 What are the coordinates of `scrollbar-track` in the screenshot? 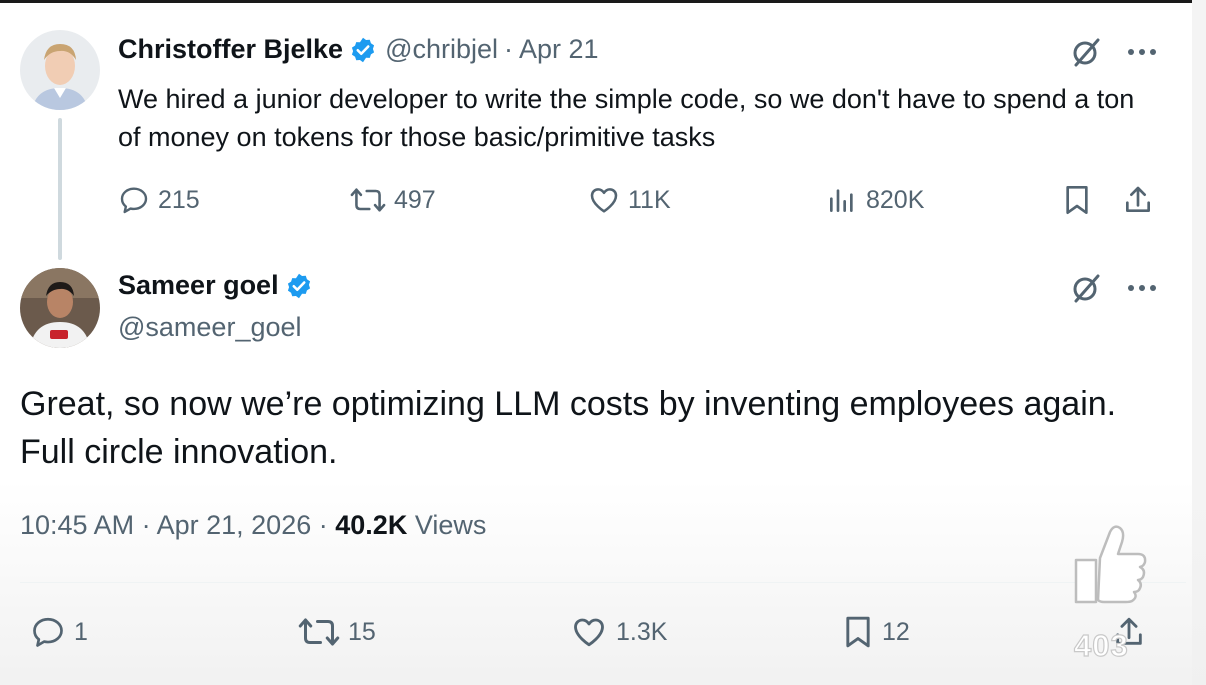 It's located at (1199, 342).